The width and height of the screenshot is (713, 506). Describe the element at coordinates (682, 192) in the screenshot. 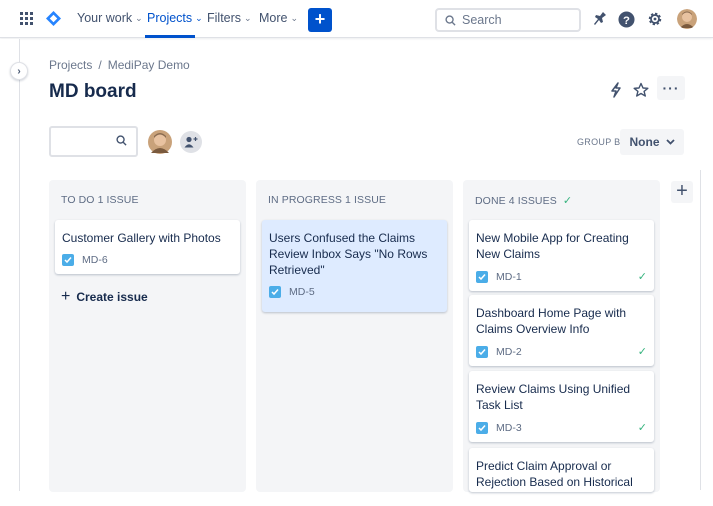

I see `add-column-button: +` at that location.